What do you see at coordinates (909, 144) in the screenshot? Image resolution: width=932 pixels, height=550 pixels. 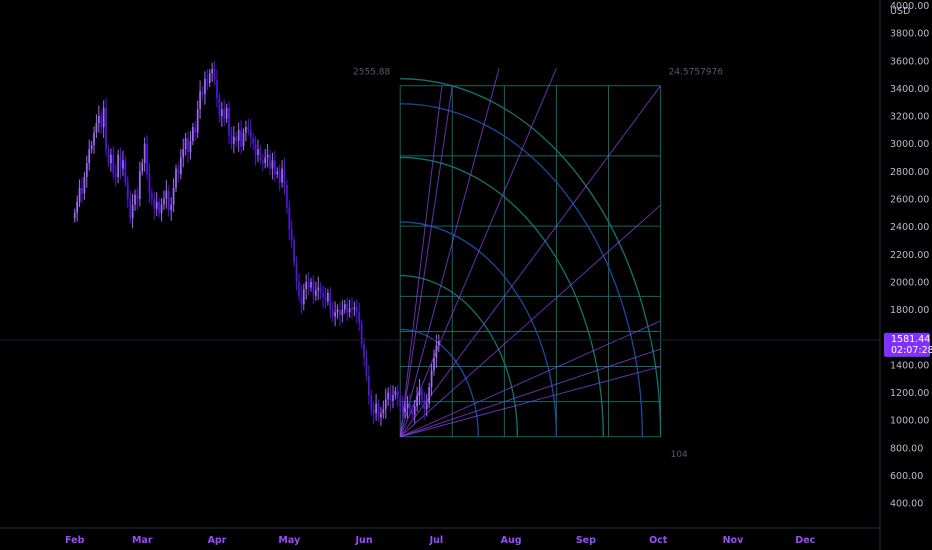 I see `price-tick-label: 3000.00` at bounding box center [909, 144].